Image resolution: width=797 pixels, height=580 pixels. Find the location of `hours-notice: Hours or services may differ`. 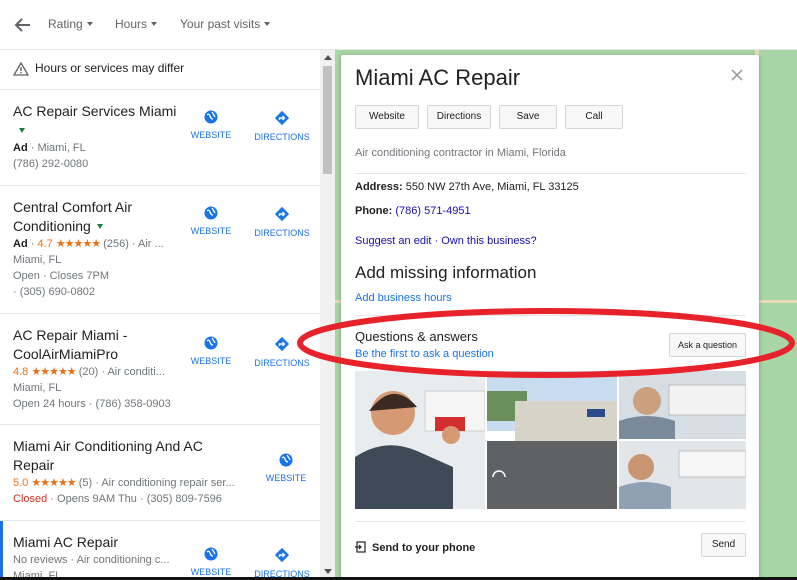

hours-notice: Hours or services may differ is located at coordinates (160, 70).